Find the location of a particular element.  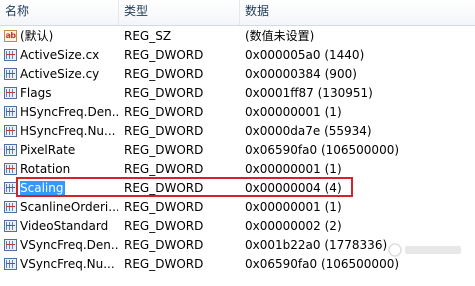

value-type: REG_SZ is located at coordinates (148, 36).